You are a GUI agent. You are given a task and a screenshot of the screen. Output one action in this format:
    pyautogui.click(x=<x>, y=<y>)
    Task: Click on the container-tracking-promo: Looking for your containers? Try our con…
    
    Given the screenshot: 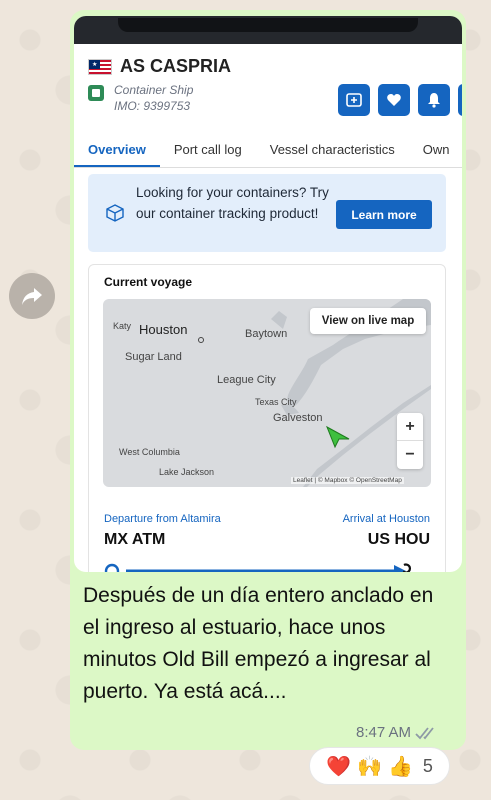 What is the action you would take?
    pyautogui.click(x=267, y=213)
    